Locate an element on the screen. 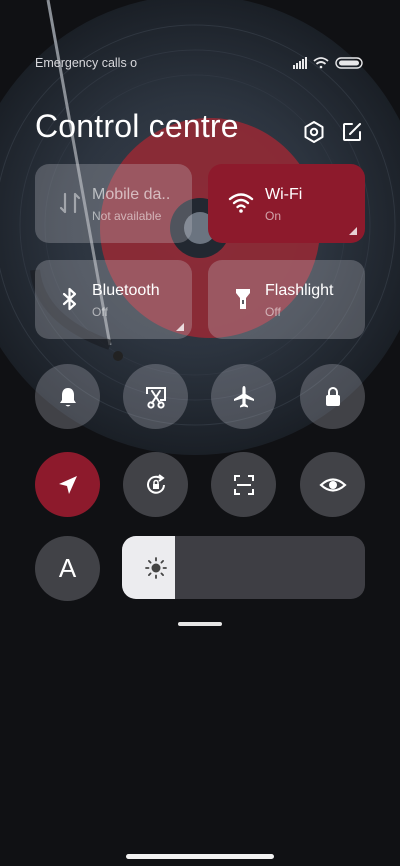 This screenshot has width=400, height=866. tile-mobile-data: Mobile da.. Not available is located at coordinates (113, 203).